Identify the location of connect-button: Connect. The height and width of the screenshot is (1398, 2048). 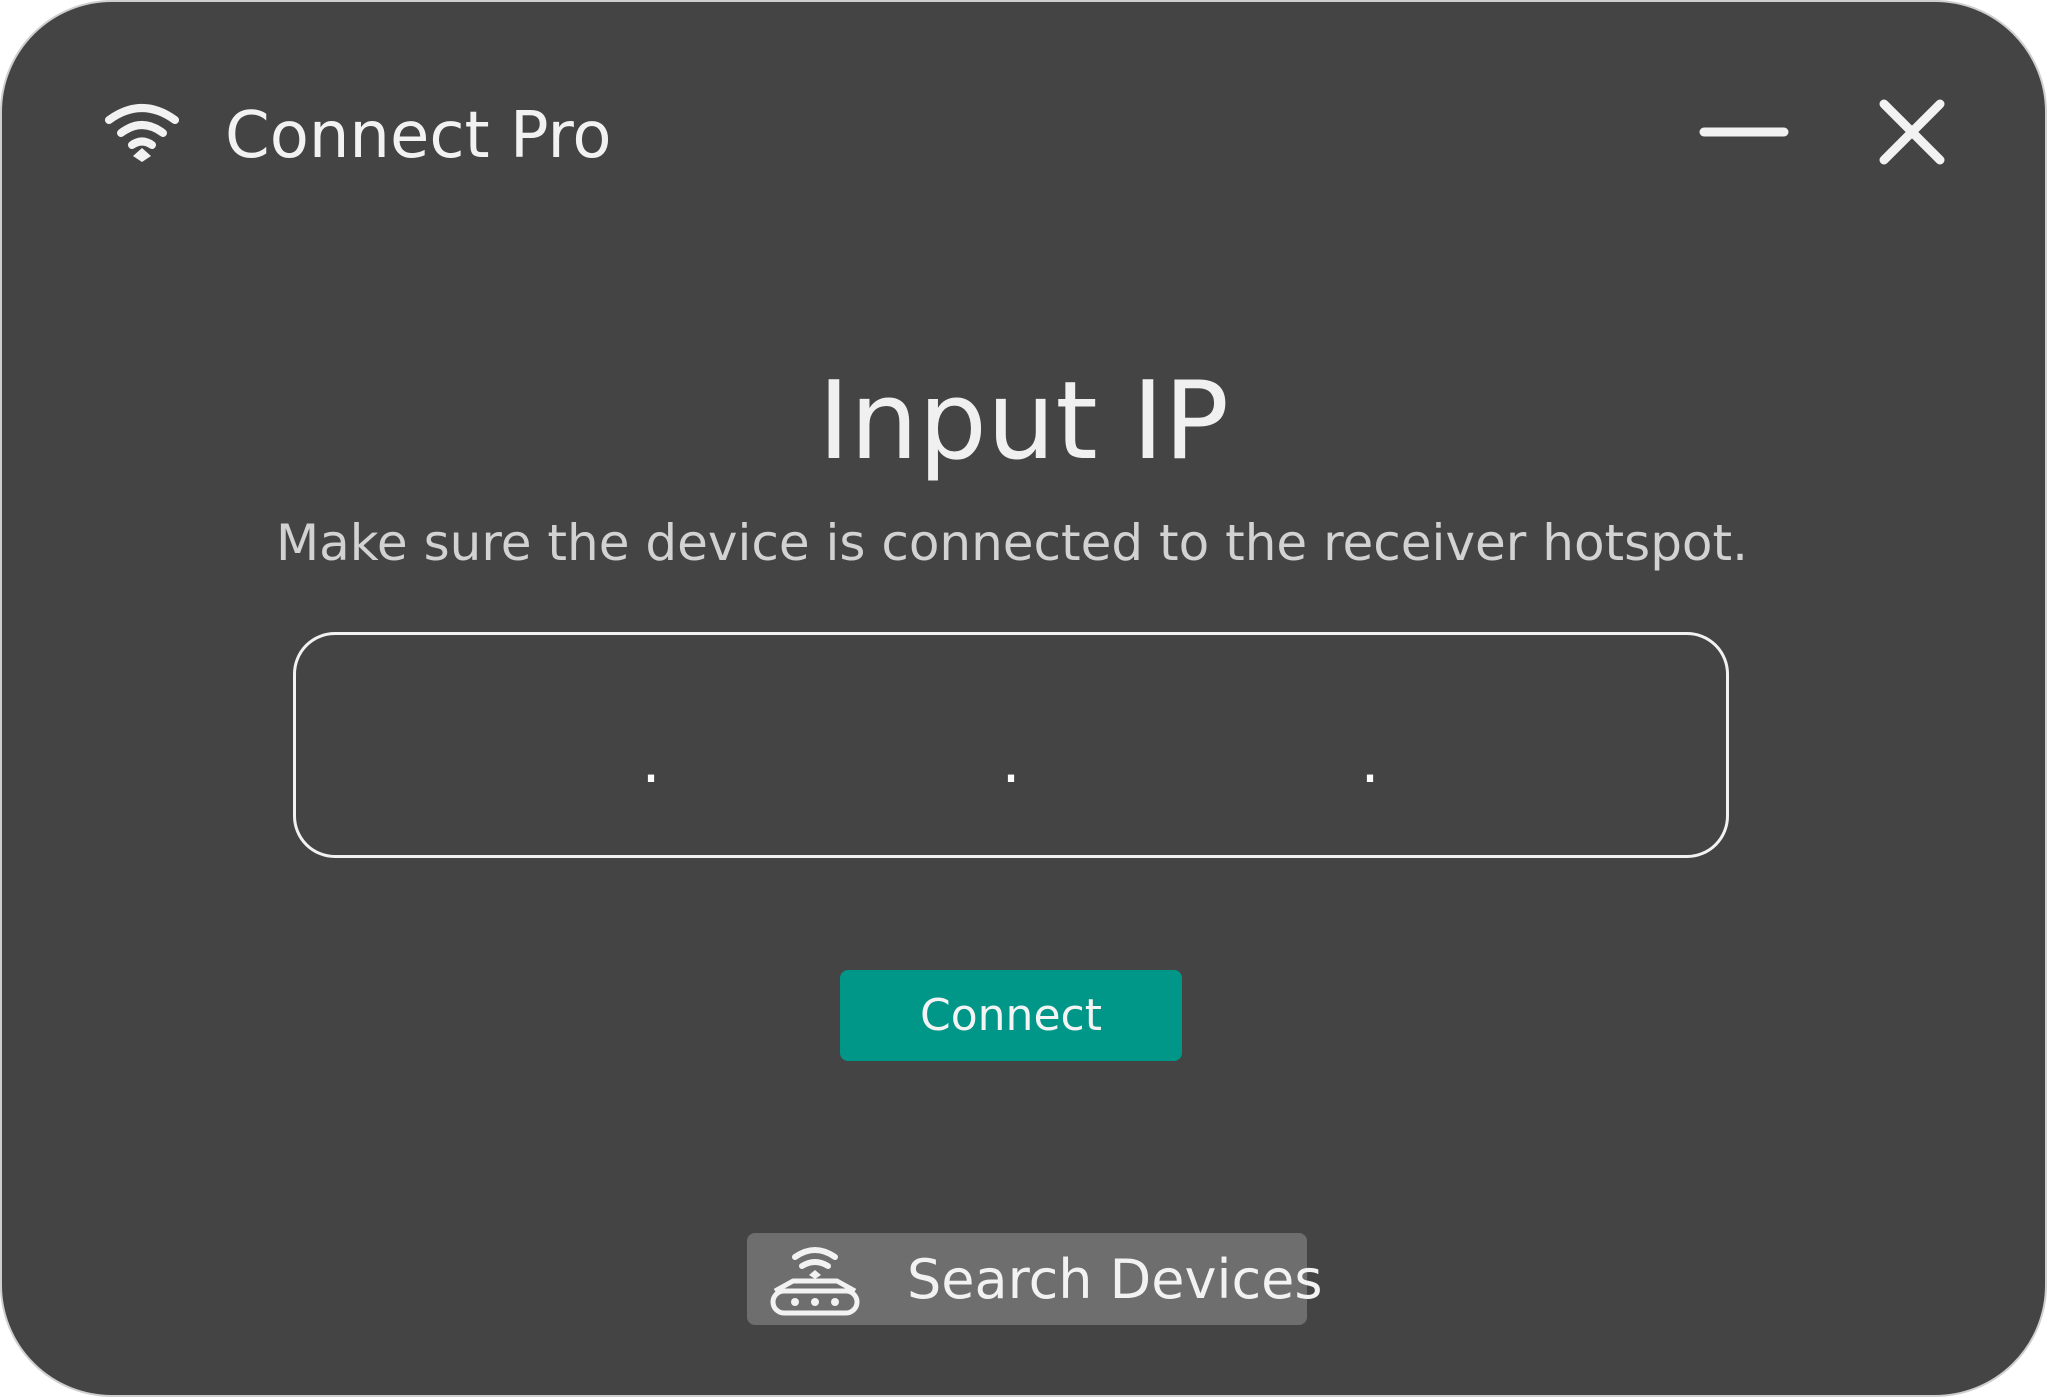
(1011, 1015).